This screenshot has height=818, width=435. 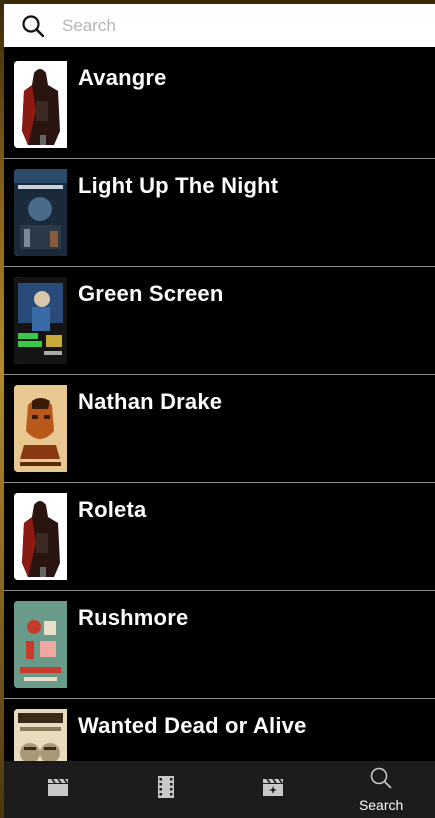 What do you see at coordinates (219, 105) in the screenshot?
I see `list-item: Avangre` at bounding box center [219, 105].